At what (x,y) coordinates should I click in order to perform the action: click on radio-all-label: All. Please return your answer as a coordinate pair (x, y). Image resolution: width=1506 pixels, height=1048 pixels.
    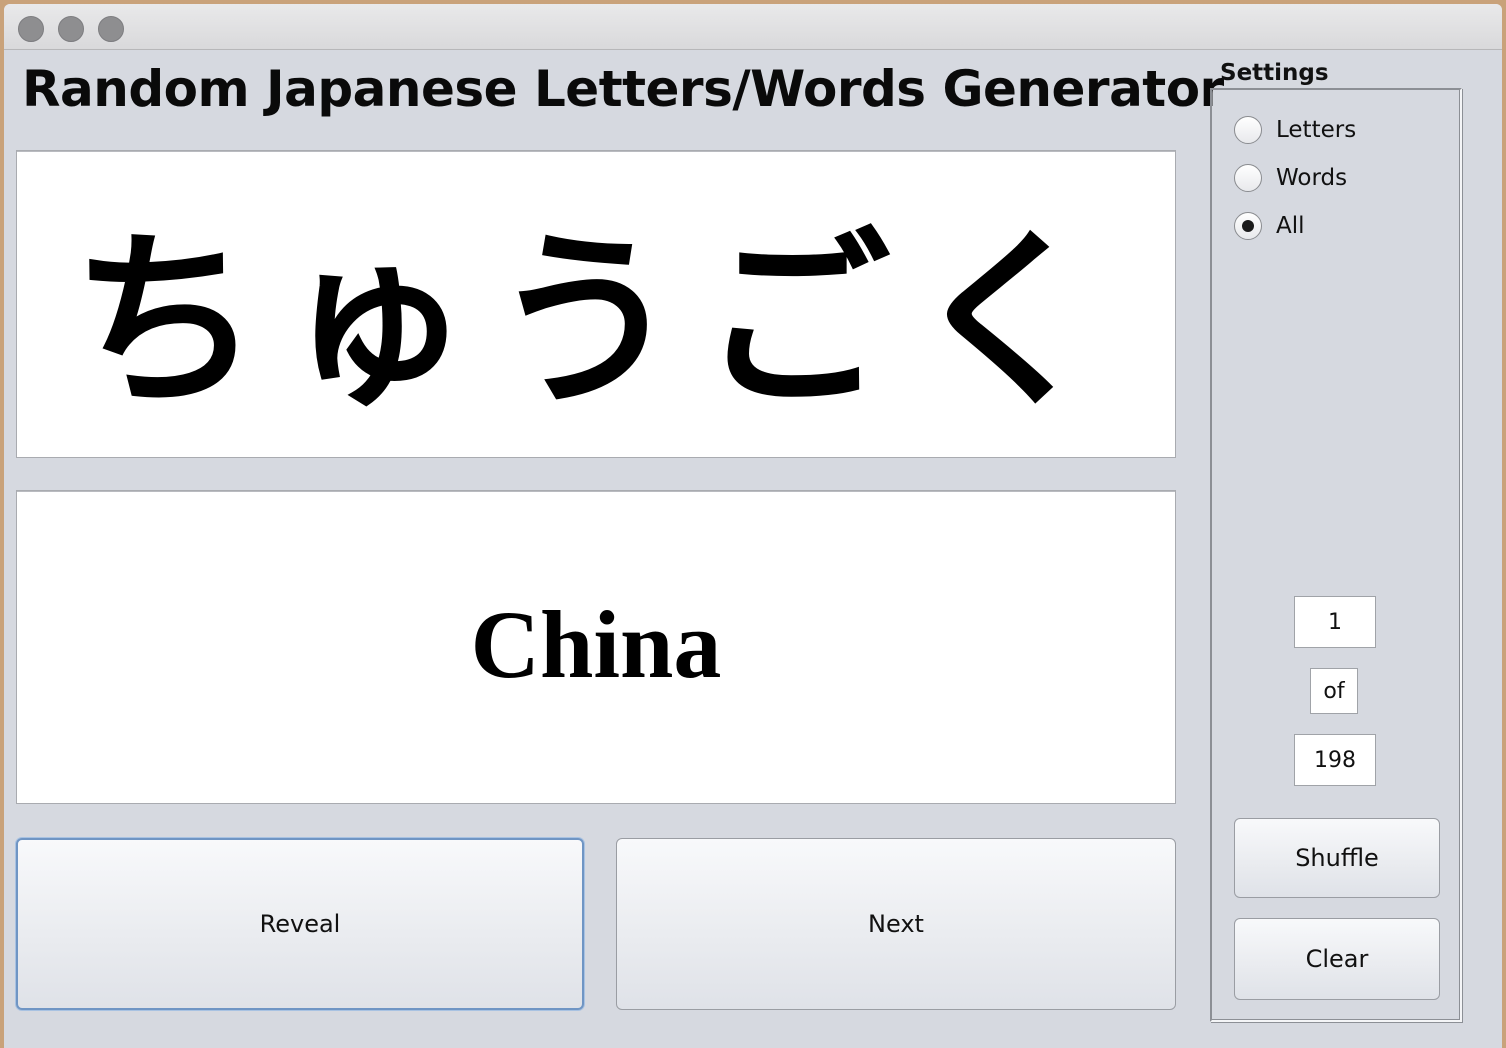
    Looking at the image, I should click on (1290, 226).